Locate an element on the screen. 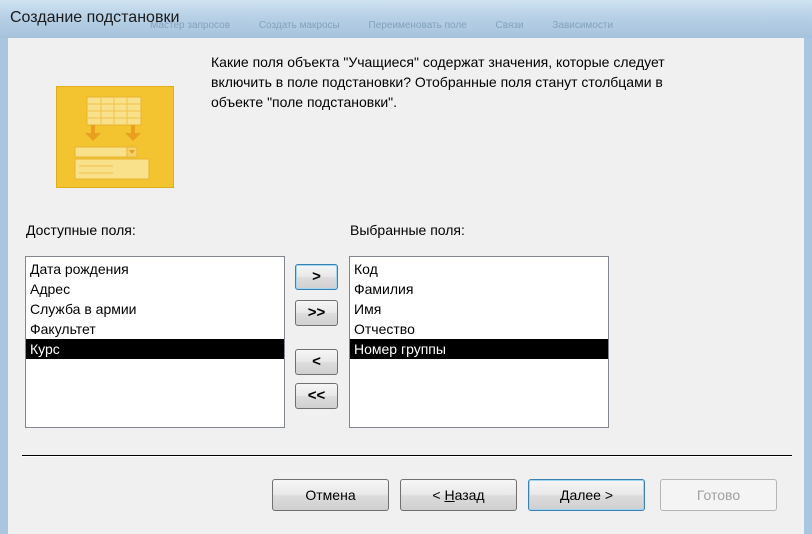 This screenshot has height=534, width=812. window-frame-left is located at coordinates (4, 286).